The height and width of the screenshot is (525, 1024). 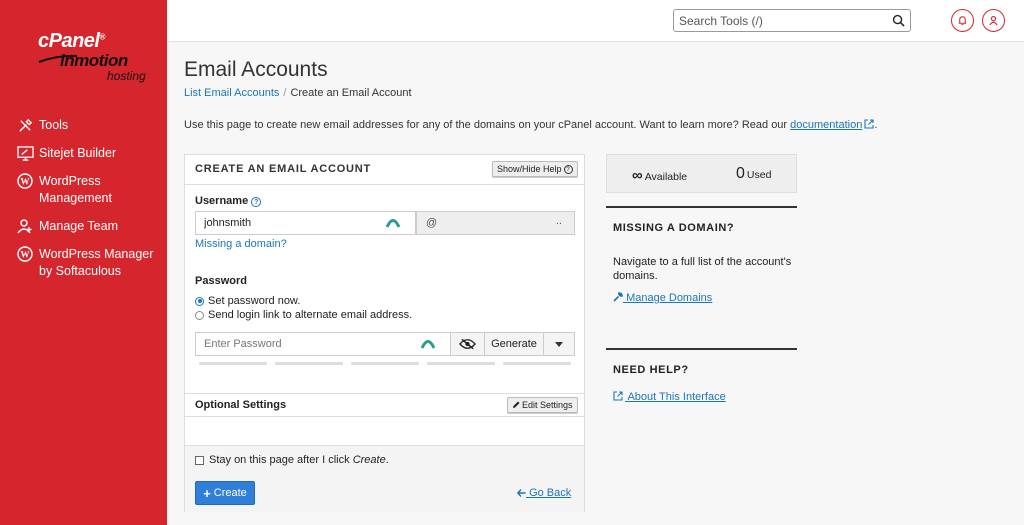 What do you see at coordinates (256, 69) in the screenshot?
I see `page-title: Email Accounts` at bounding box center [256, 69].